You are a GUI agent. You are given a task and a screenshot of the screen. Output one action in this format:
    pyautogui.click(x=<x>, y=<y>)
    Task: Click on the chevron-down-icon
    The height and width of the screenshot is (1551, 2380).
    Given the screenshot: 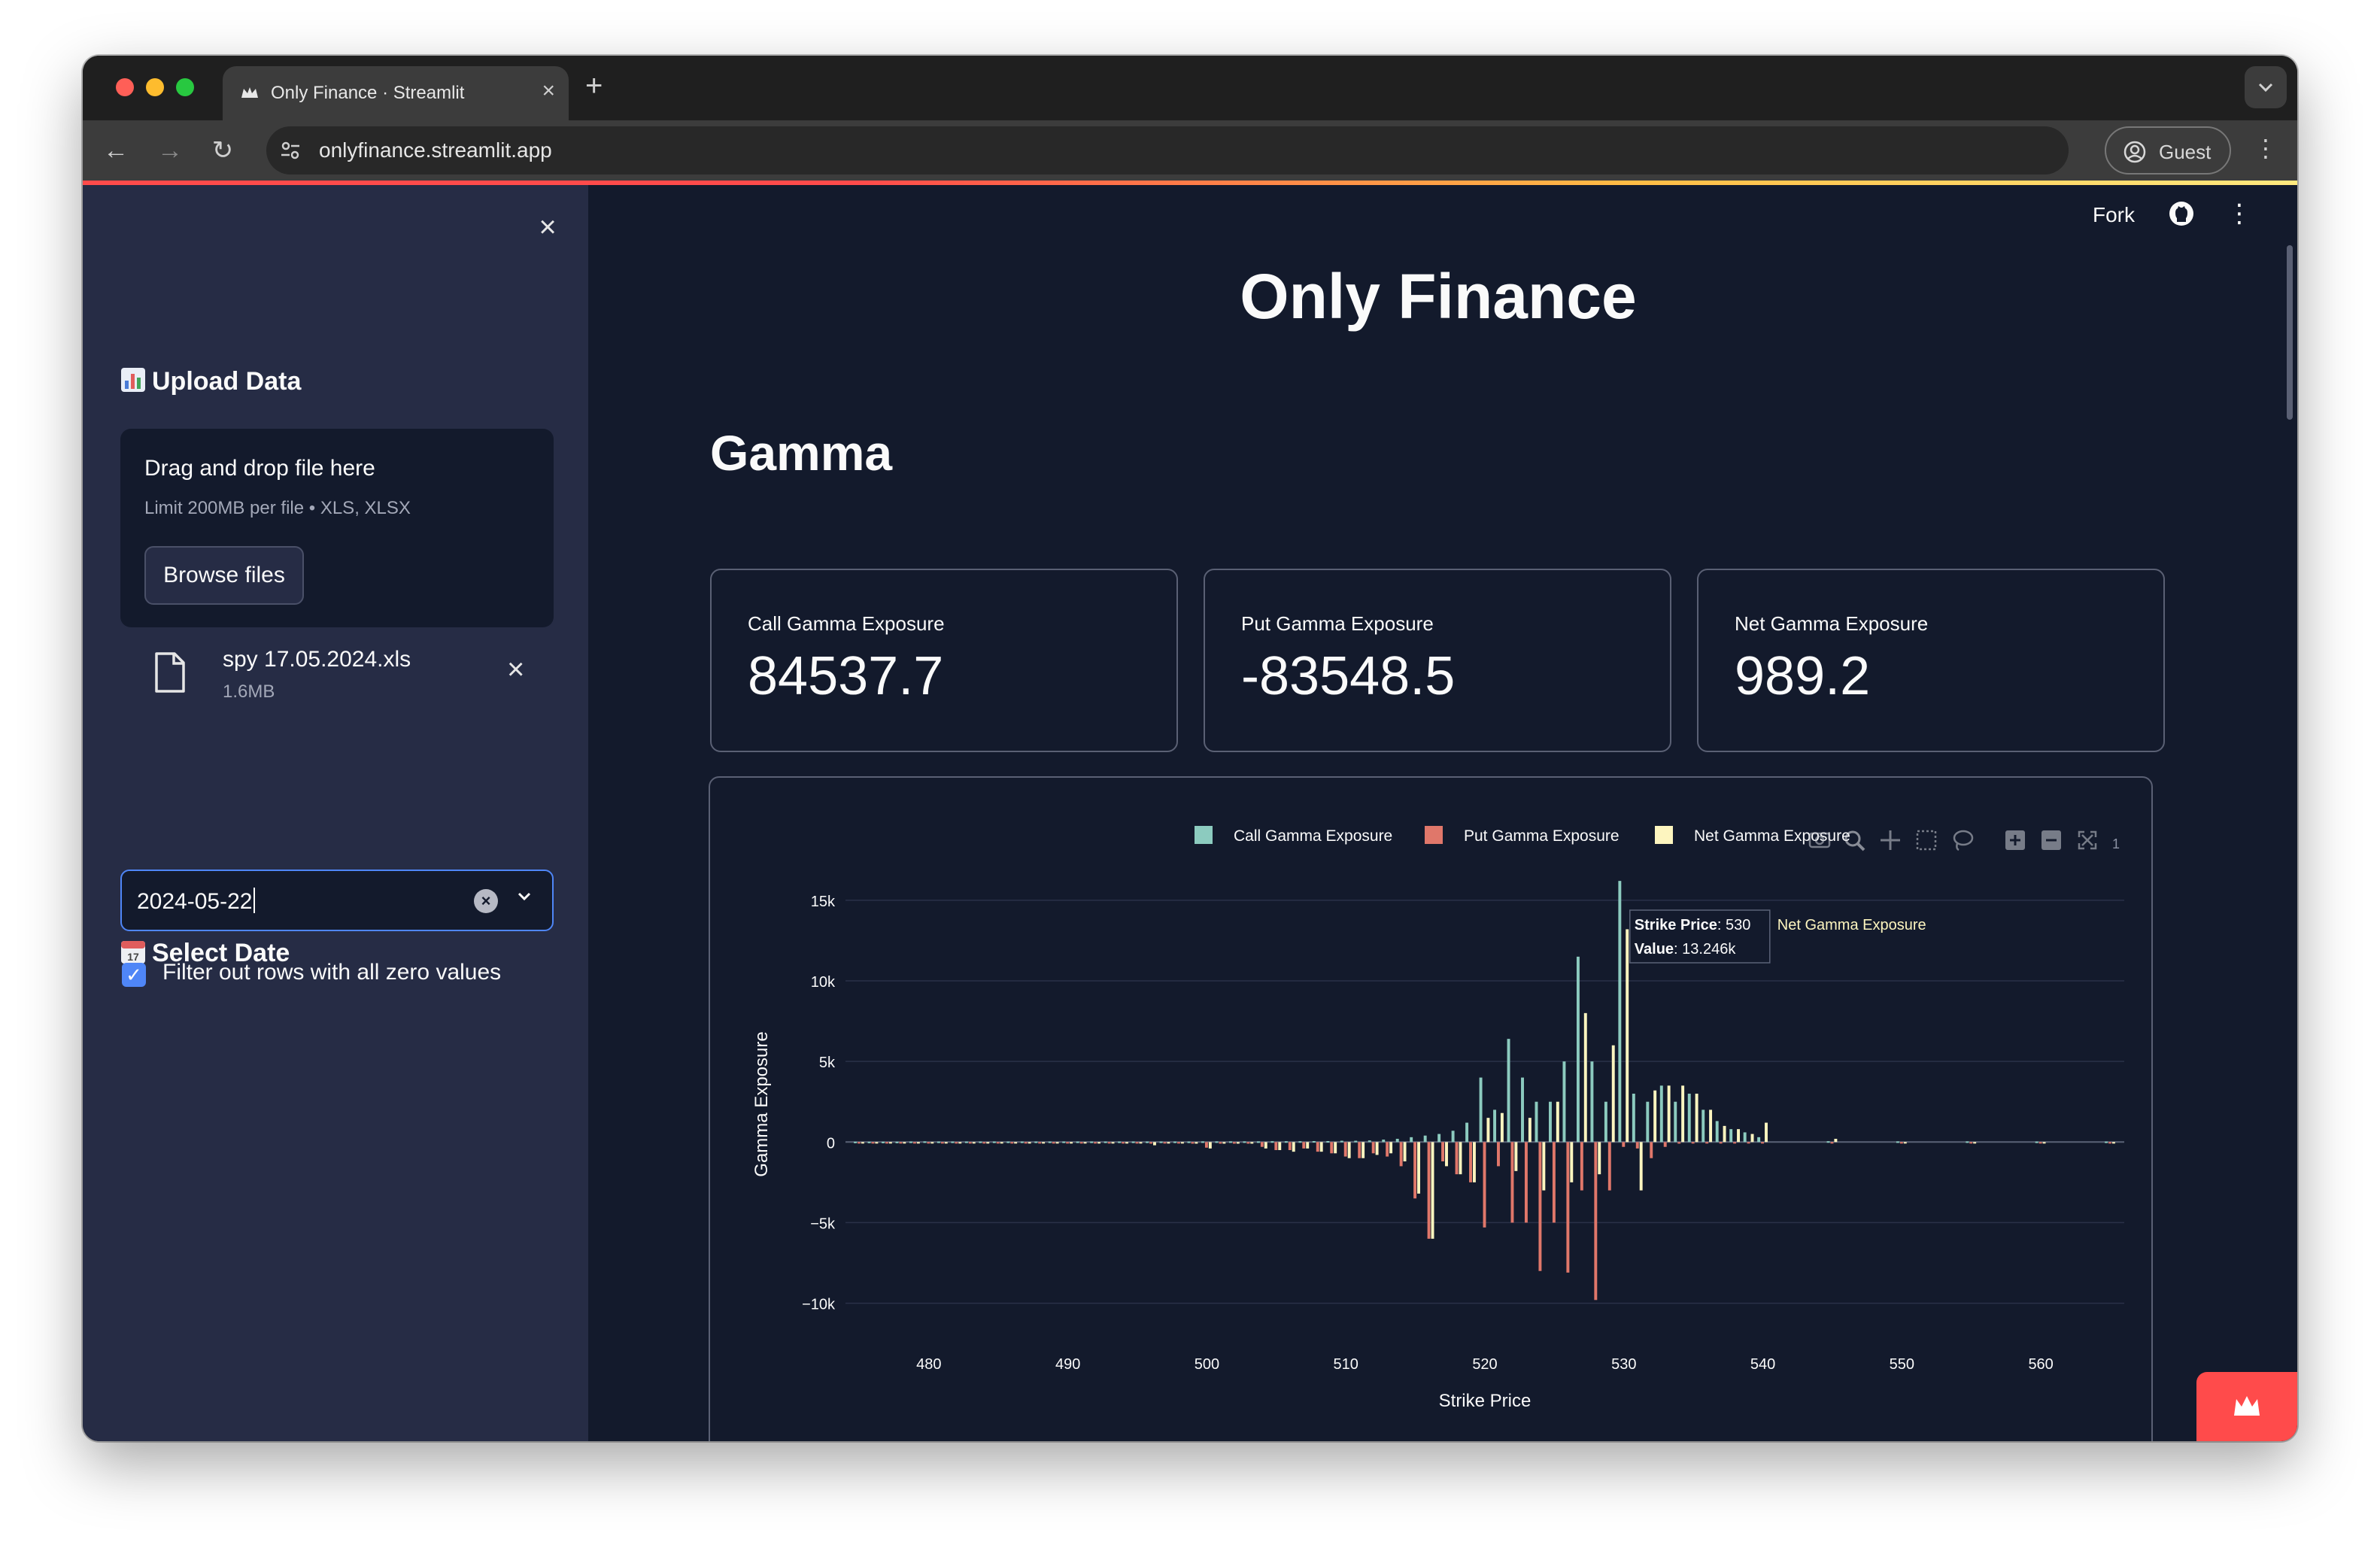 What is the action you would take?
    pyautogui.click(x=524, y=896)
    